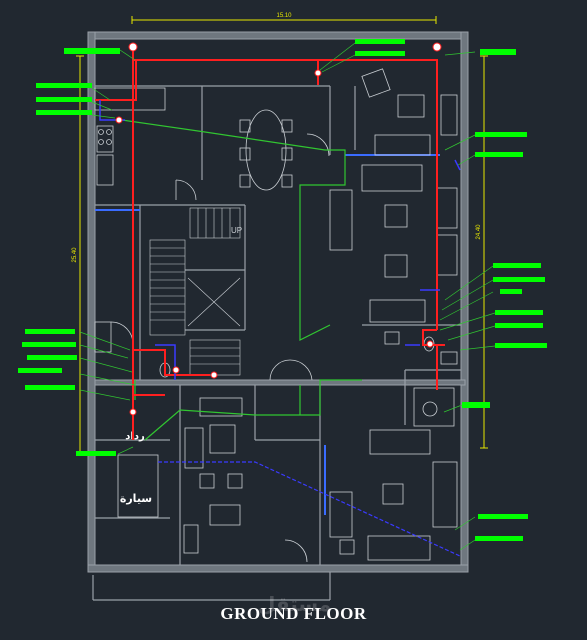 The height and width of the screenshot is (640, 587). What do you see at coordinates (479, 232) in the screenshot?
I see `right-dimension-text: 24.40` at bounding box center [479, 232].